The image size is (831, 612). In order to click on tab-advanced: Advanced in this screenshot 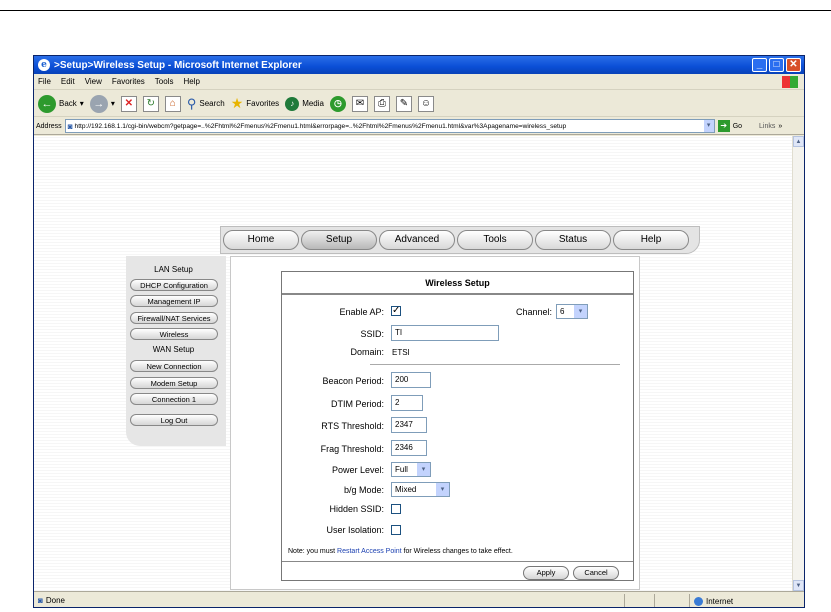, I will do `click(417, 240)`.